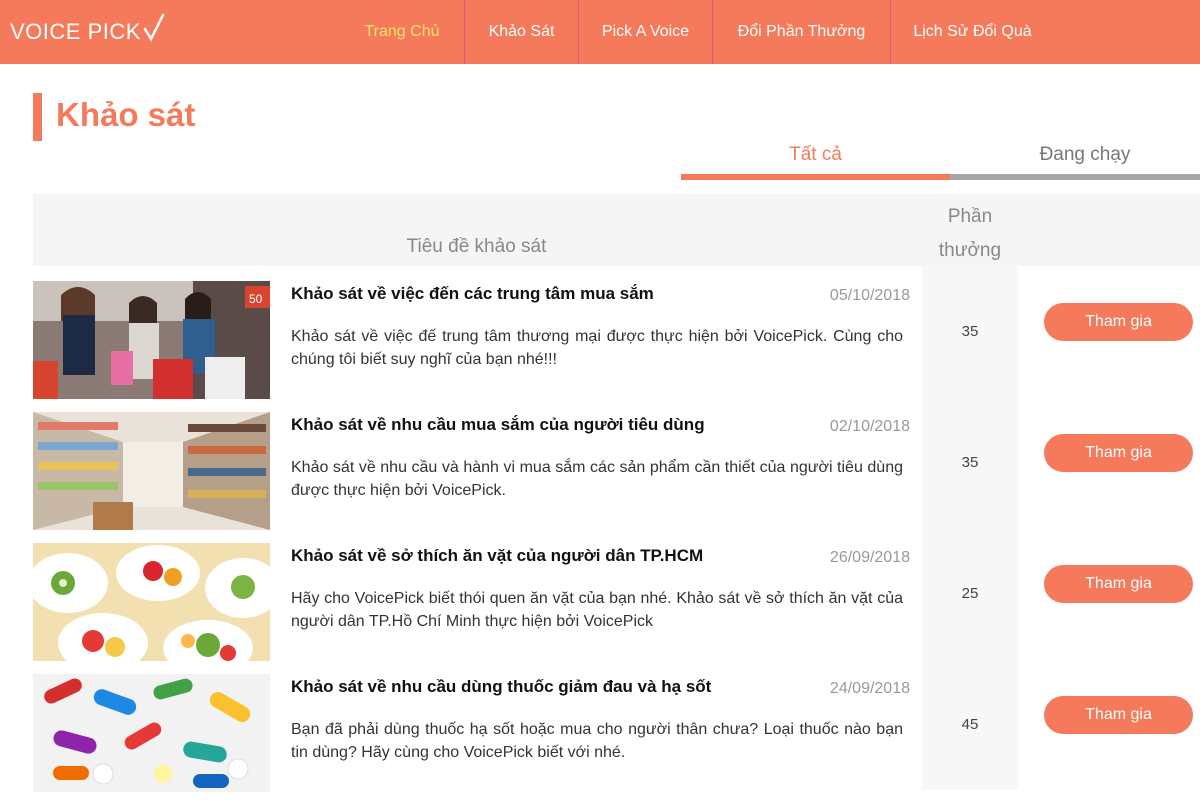 The image size is (1200, 800). Describe the element at coordinates (151, 602) in the screenshot. I see `fruit-salad-photo` at that location.